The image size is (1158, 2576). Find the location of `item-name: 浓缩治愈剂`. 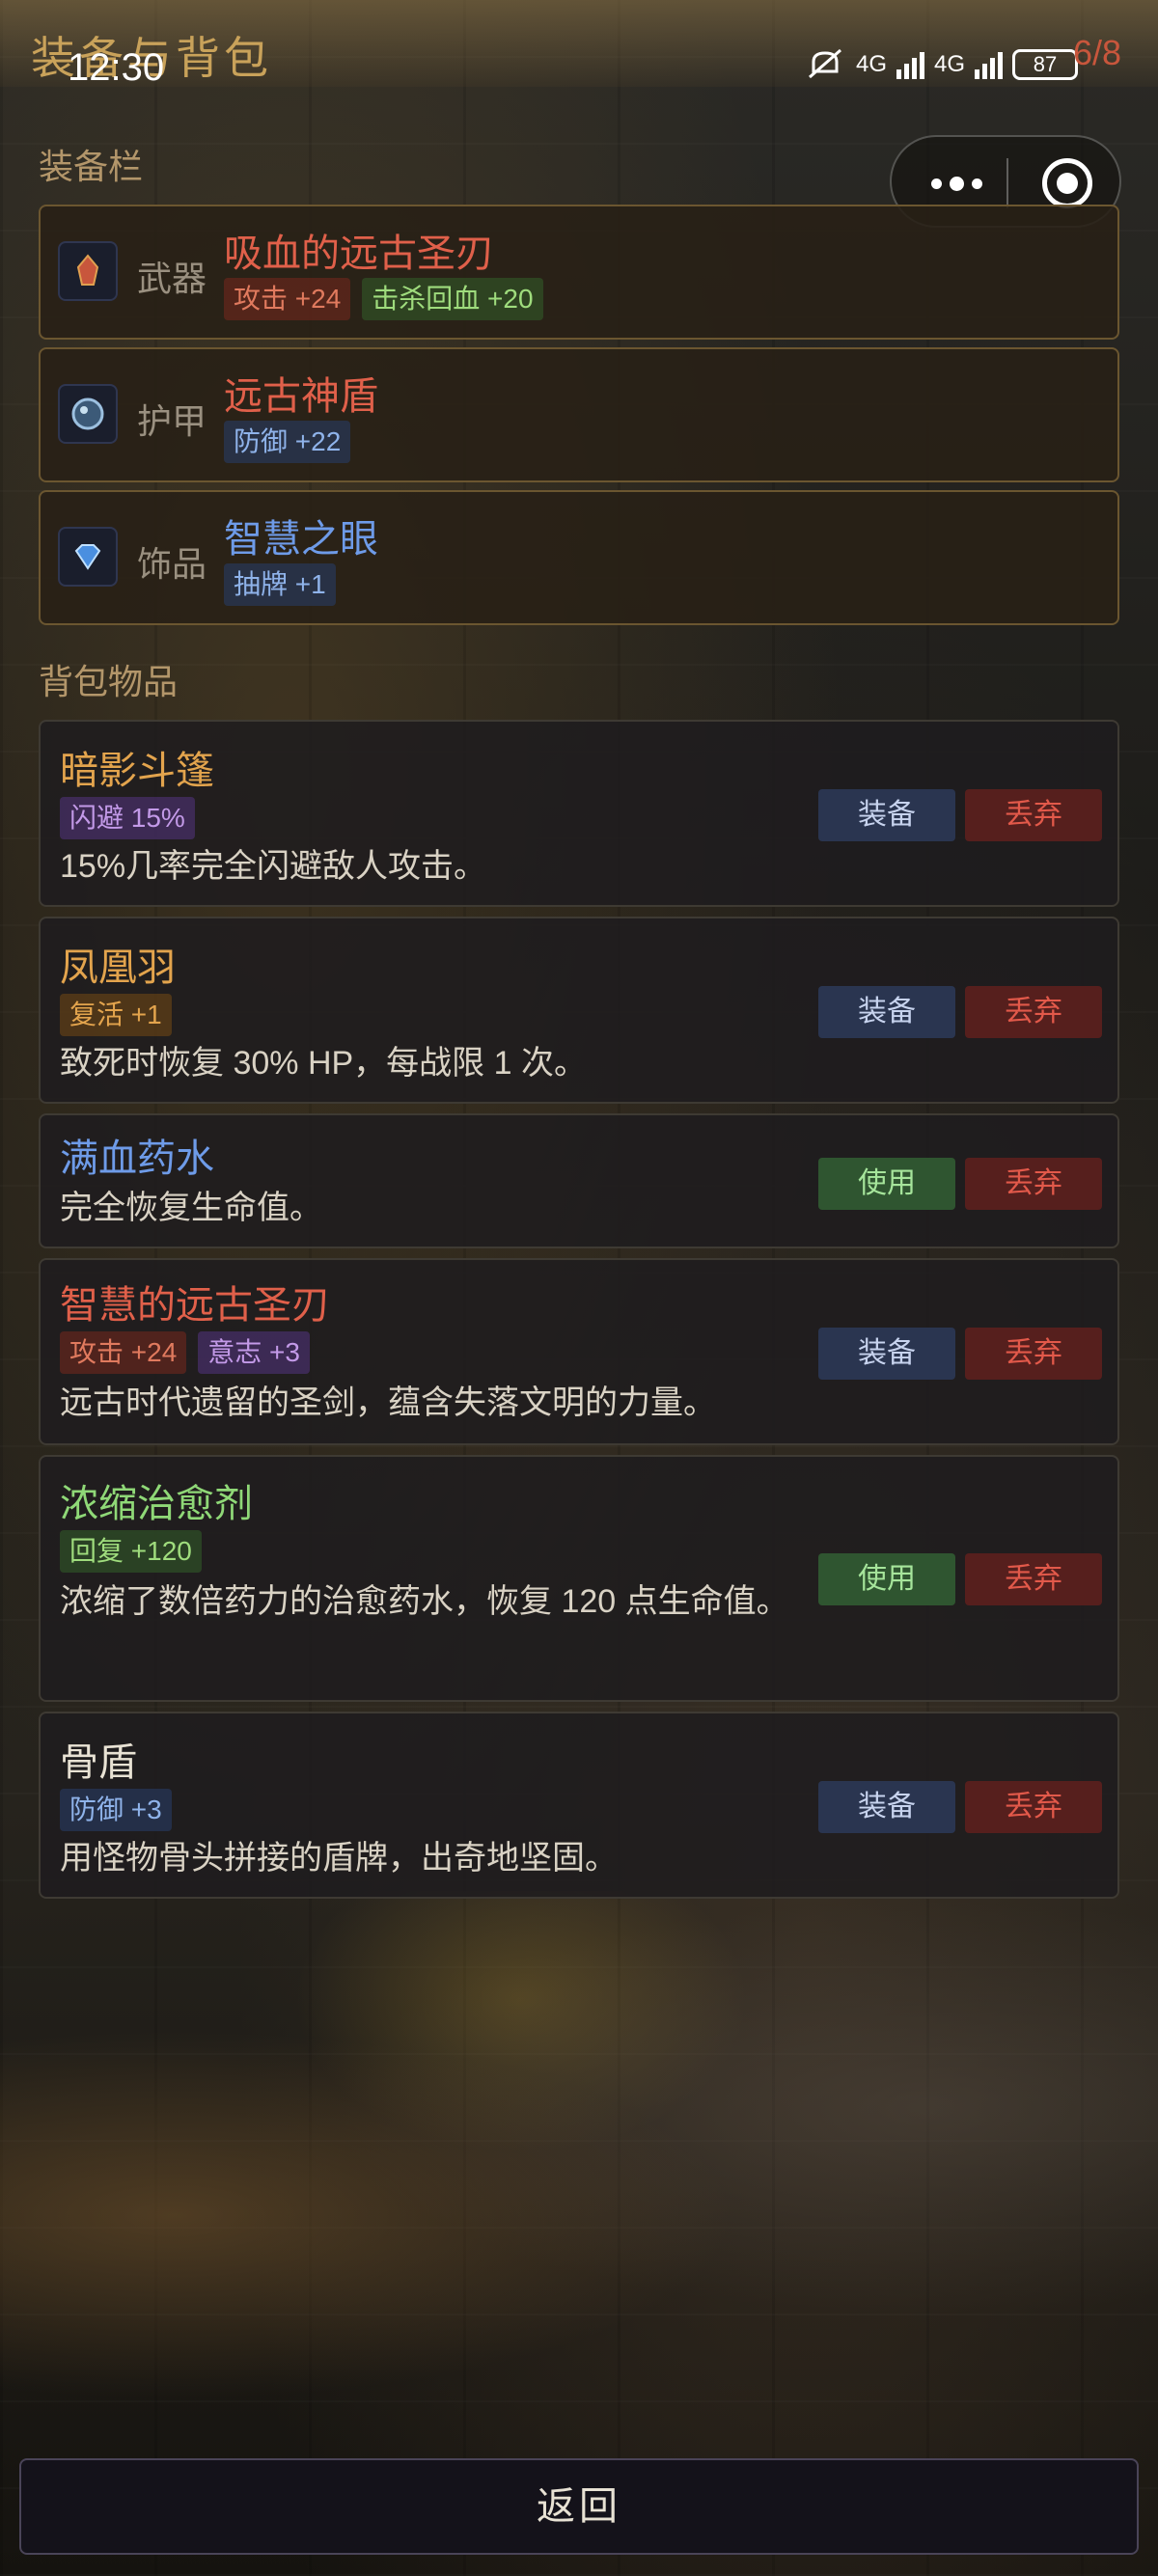

item-name: 浓缩治愈剂 is located at coordinates (156, 1504).